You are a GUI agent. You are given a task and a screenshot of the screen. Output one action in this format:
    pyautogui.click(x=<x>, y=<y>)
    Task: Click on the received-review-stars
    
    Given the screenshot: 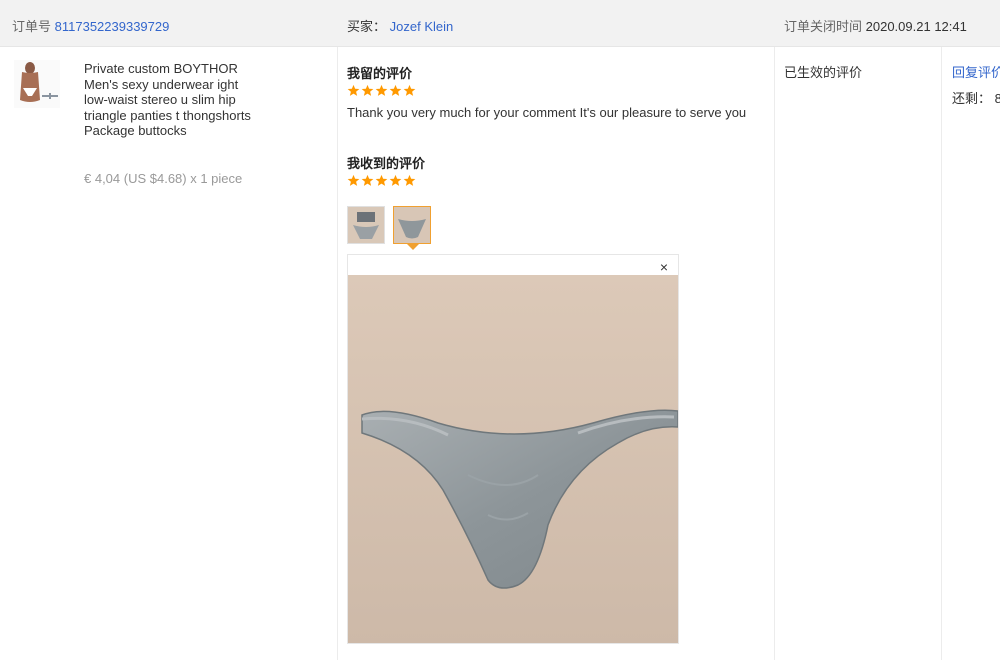 What is the action you would take?
    pyautogui.click(x=381, y=180)
    